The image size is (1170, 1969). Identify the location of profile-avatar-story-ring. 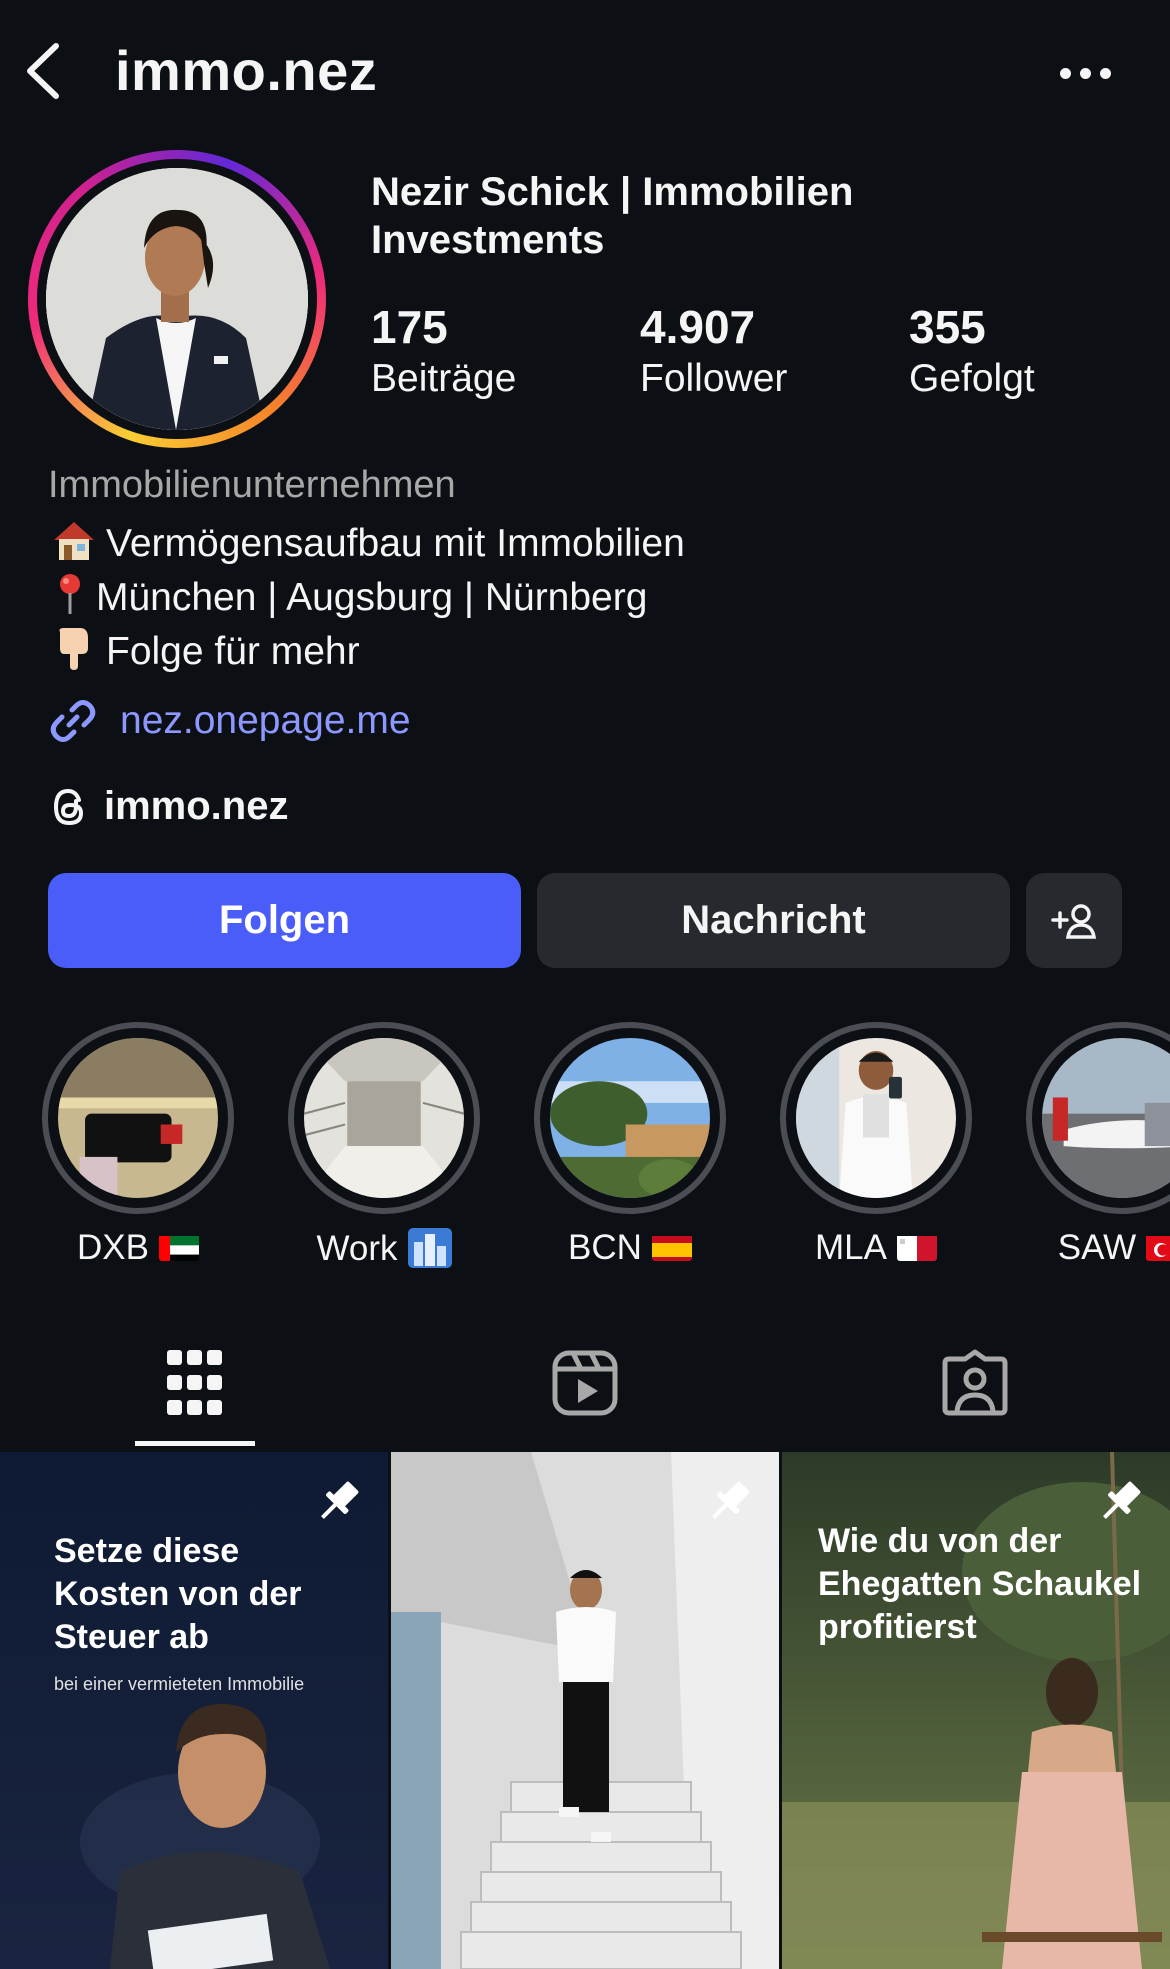
(177, 299).